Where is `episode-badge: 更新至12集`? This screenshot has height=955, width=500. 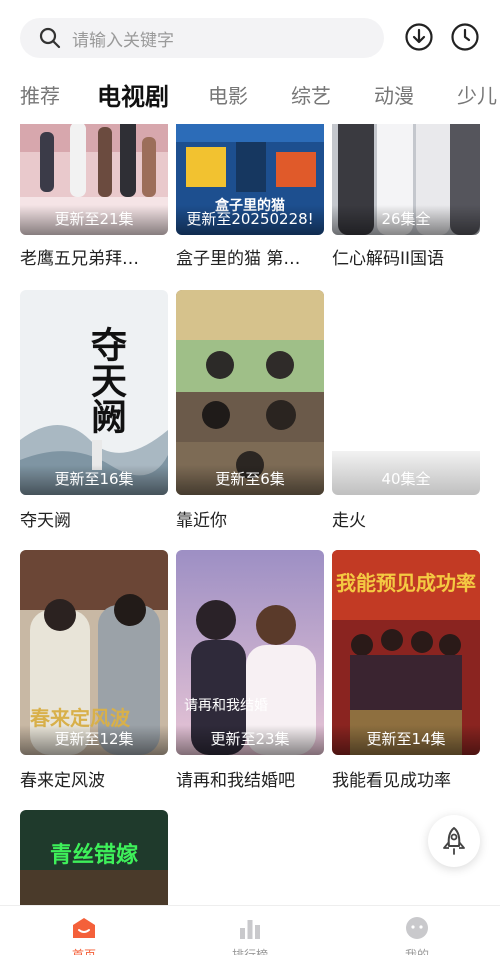
episode-badge: 更新至12集 is located at coordinates (94, 740).